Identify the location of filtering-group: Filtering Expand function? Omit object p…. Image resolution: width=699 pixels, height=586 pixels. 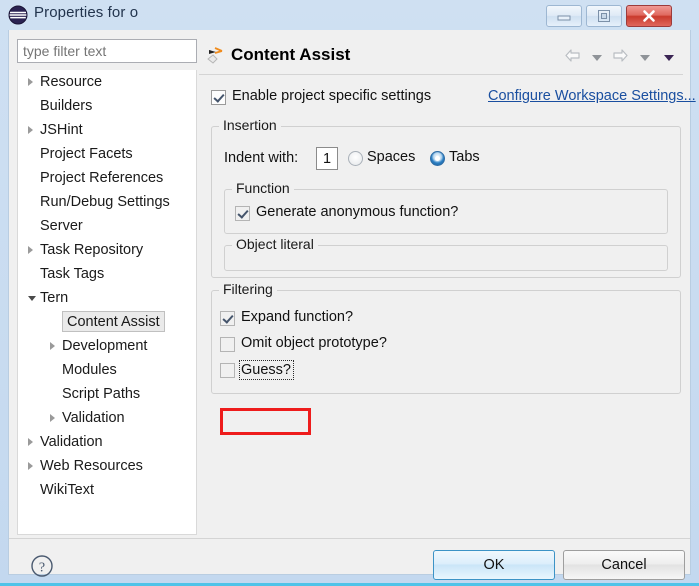
(446, 337).